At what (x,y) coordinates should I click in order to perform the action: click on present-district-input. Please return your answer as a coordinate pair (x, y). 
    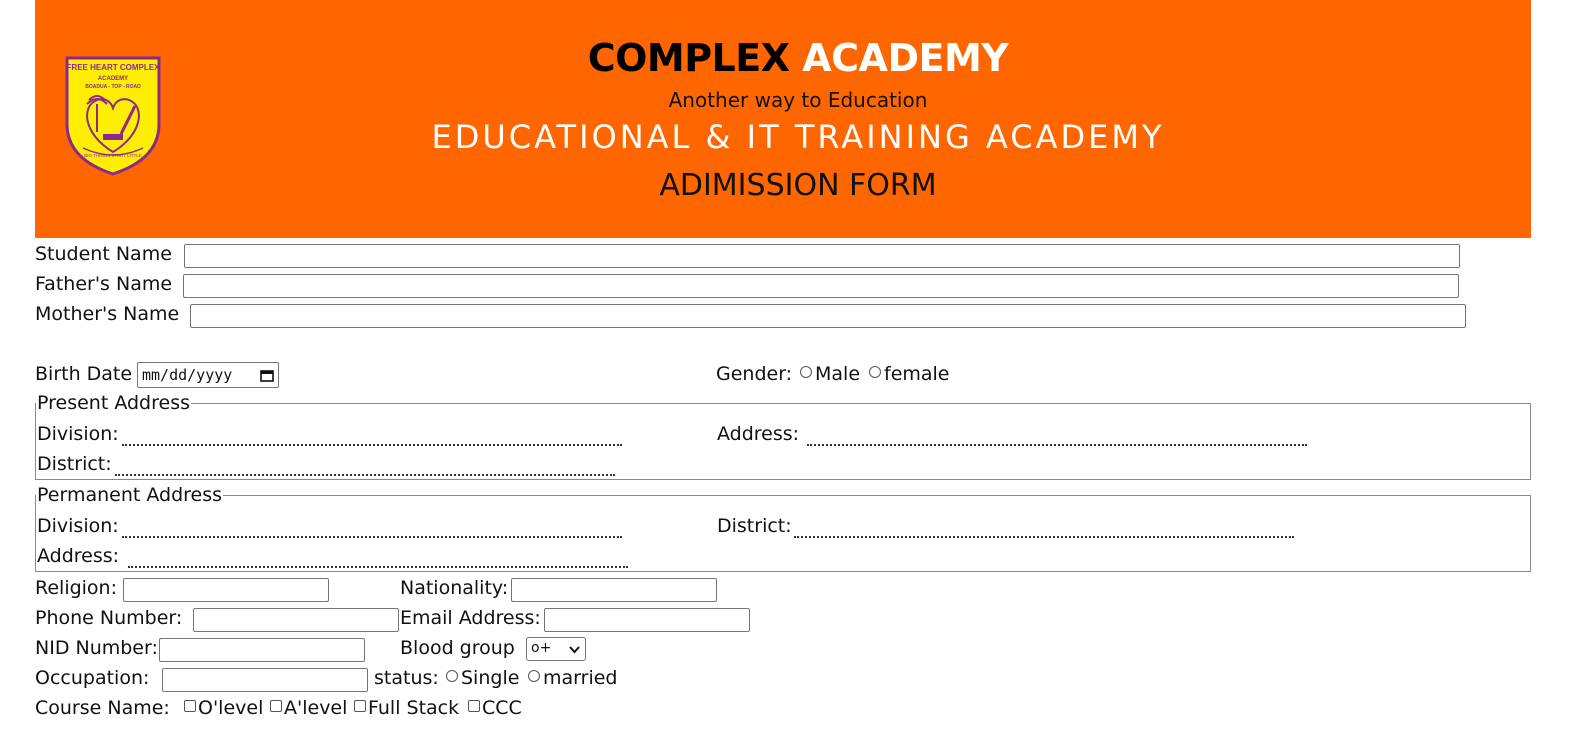
    Looking at the image, I should click on (365, 475).